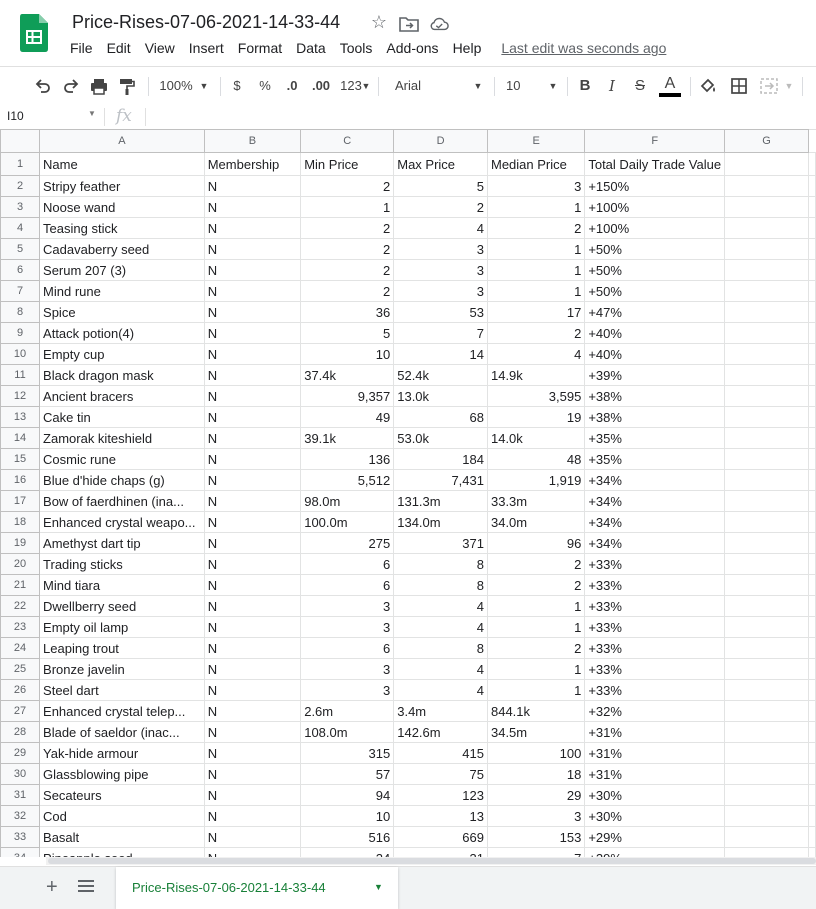 The image size is (816, 909). Describe the element at coordinates (263, 49) in the screenshot. I see `menu-format: Format` at that location.